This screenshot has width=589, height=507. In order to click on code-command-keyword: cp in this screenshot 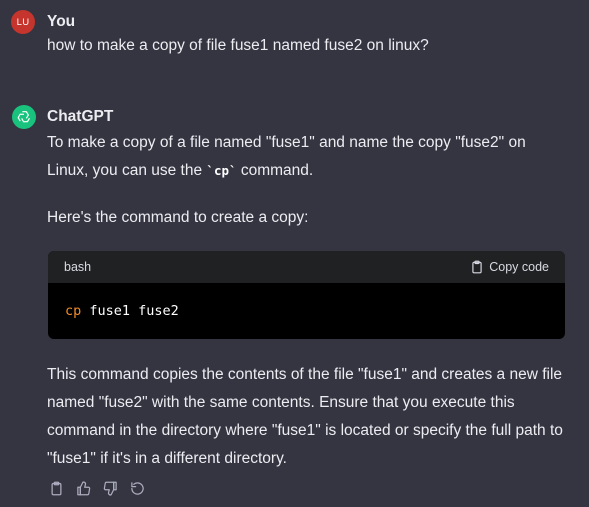, I will do `click(73, 311)`.